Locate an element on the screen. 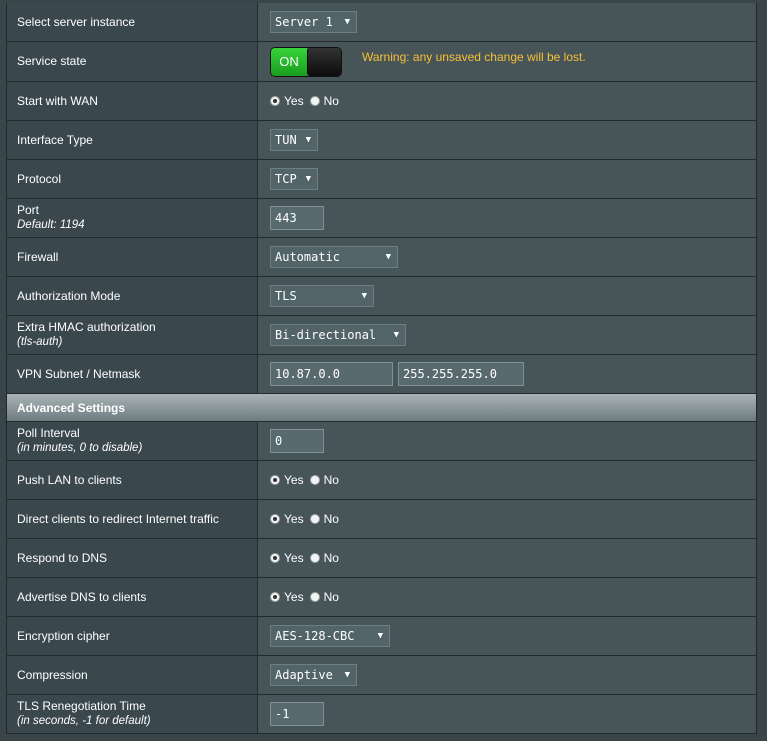 The image size is (767, 741). row-firewall: Firewall Automatic ▼ is located at coordinates (381, 257).